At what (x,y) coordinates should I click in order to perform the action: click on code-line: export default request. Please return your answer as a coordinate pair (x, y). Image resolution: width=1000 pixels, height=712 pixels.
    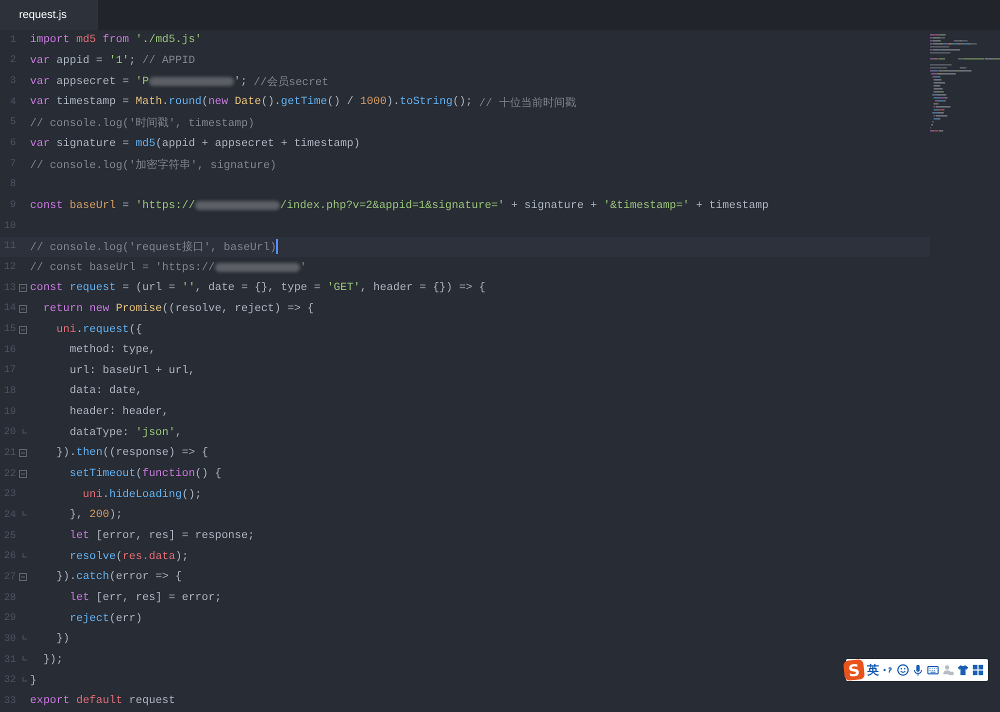
    Looking at the image, I should click on (103, 701).